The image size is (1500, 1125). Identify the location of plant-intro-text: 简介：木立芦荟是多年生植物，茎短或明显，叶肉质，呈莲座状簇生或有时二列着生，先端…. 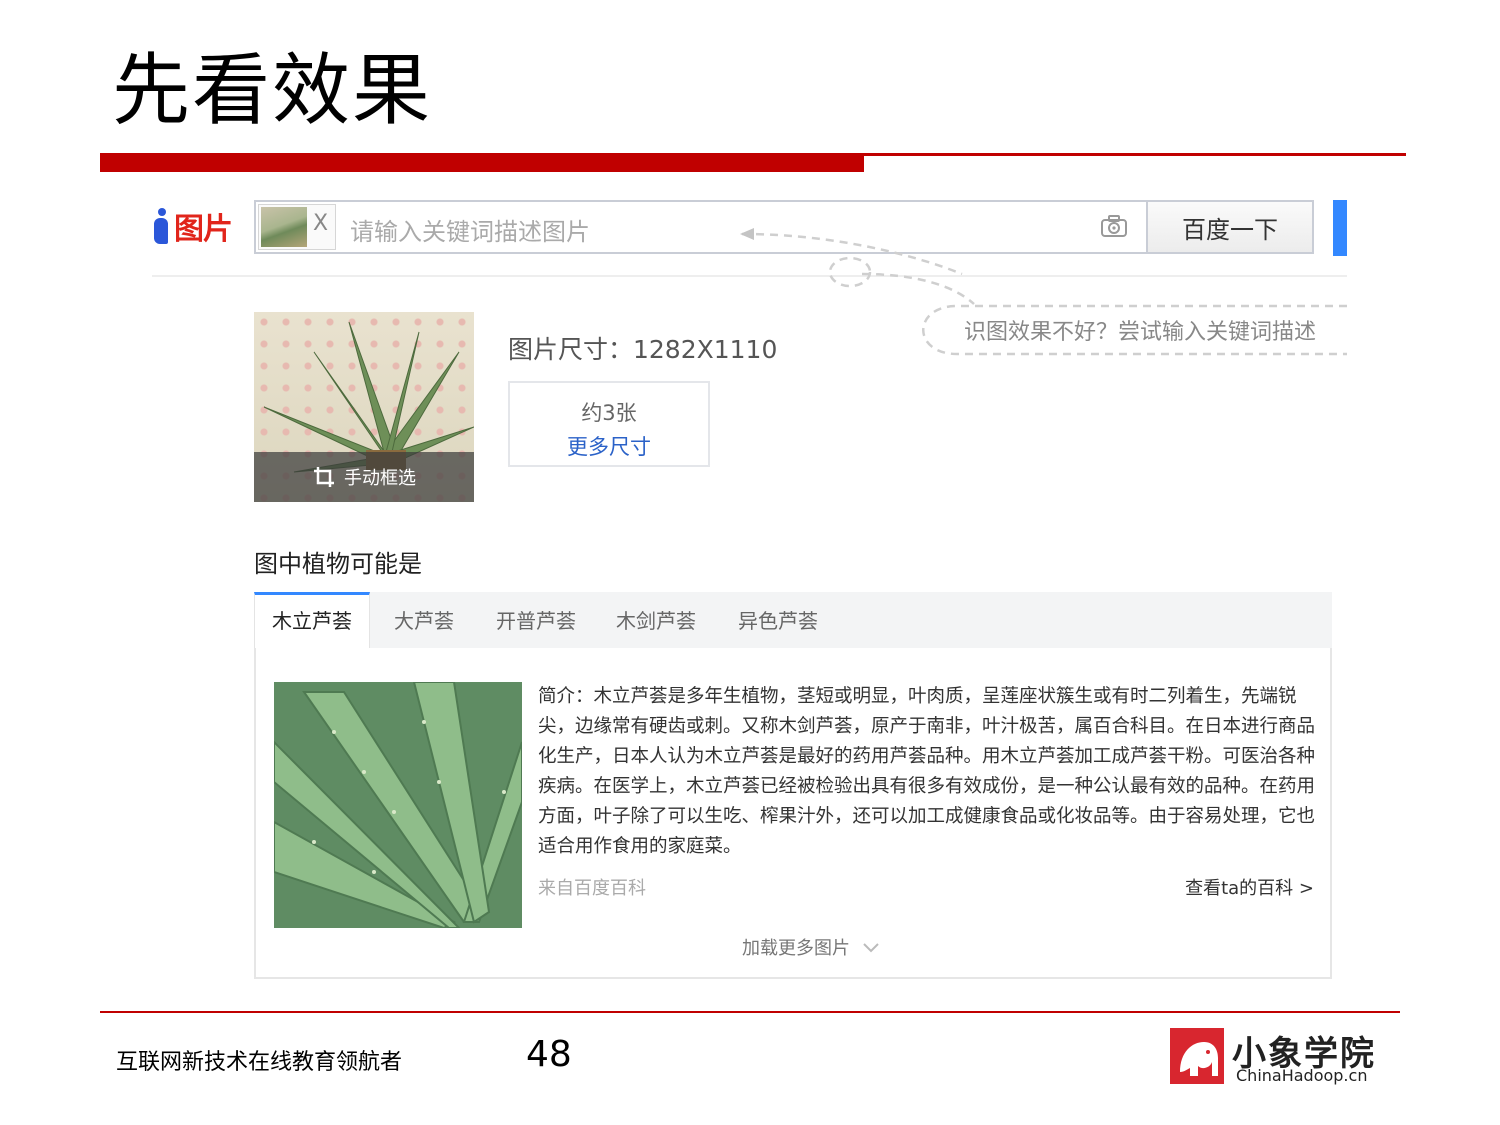
(927, 771).